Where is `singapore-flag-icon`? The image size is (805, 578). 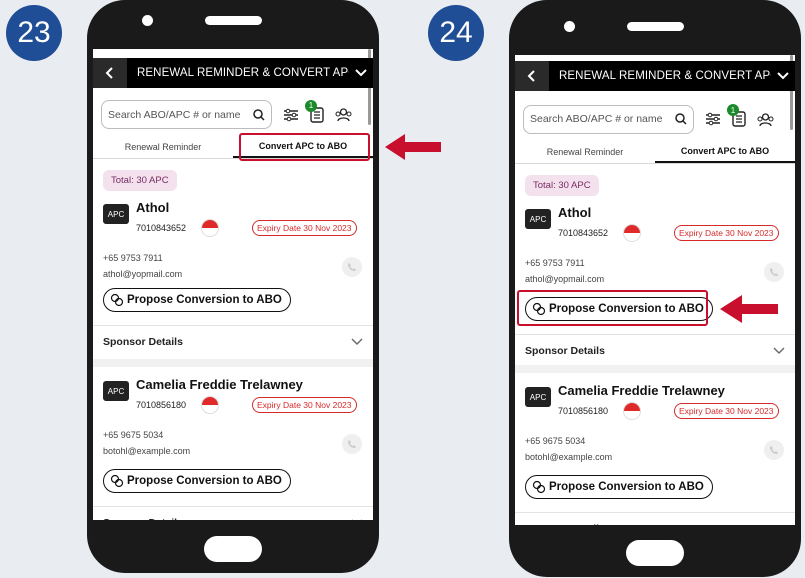 singapore-flag-icon is located at coordinates (210, 228).